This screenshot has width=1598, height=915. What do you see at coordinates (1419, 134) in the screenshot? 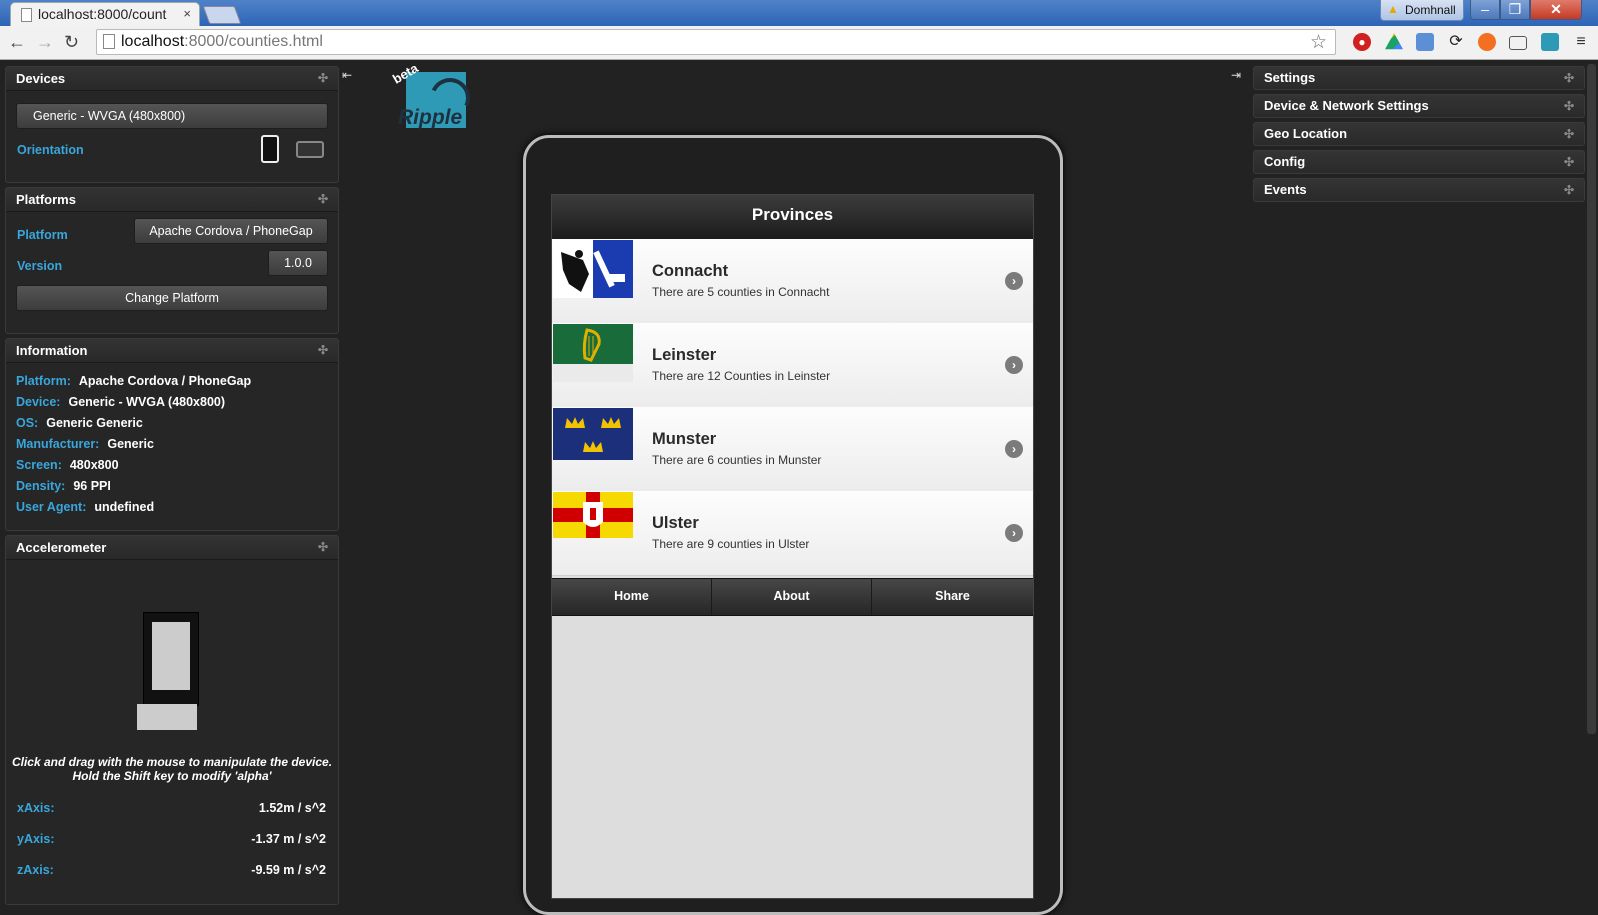
I see `geo-location-panel-header: Geo Location ✣` at bounding box center [1419, 134].